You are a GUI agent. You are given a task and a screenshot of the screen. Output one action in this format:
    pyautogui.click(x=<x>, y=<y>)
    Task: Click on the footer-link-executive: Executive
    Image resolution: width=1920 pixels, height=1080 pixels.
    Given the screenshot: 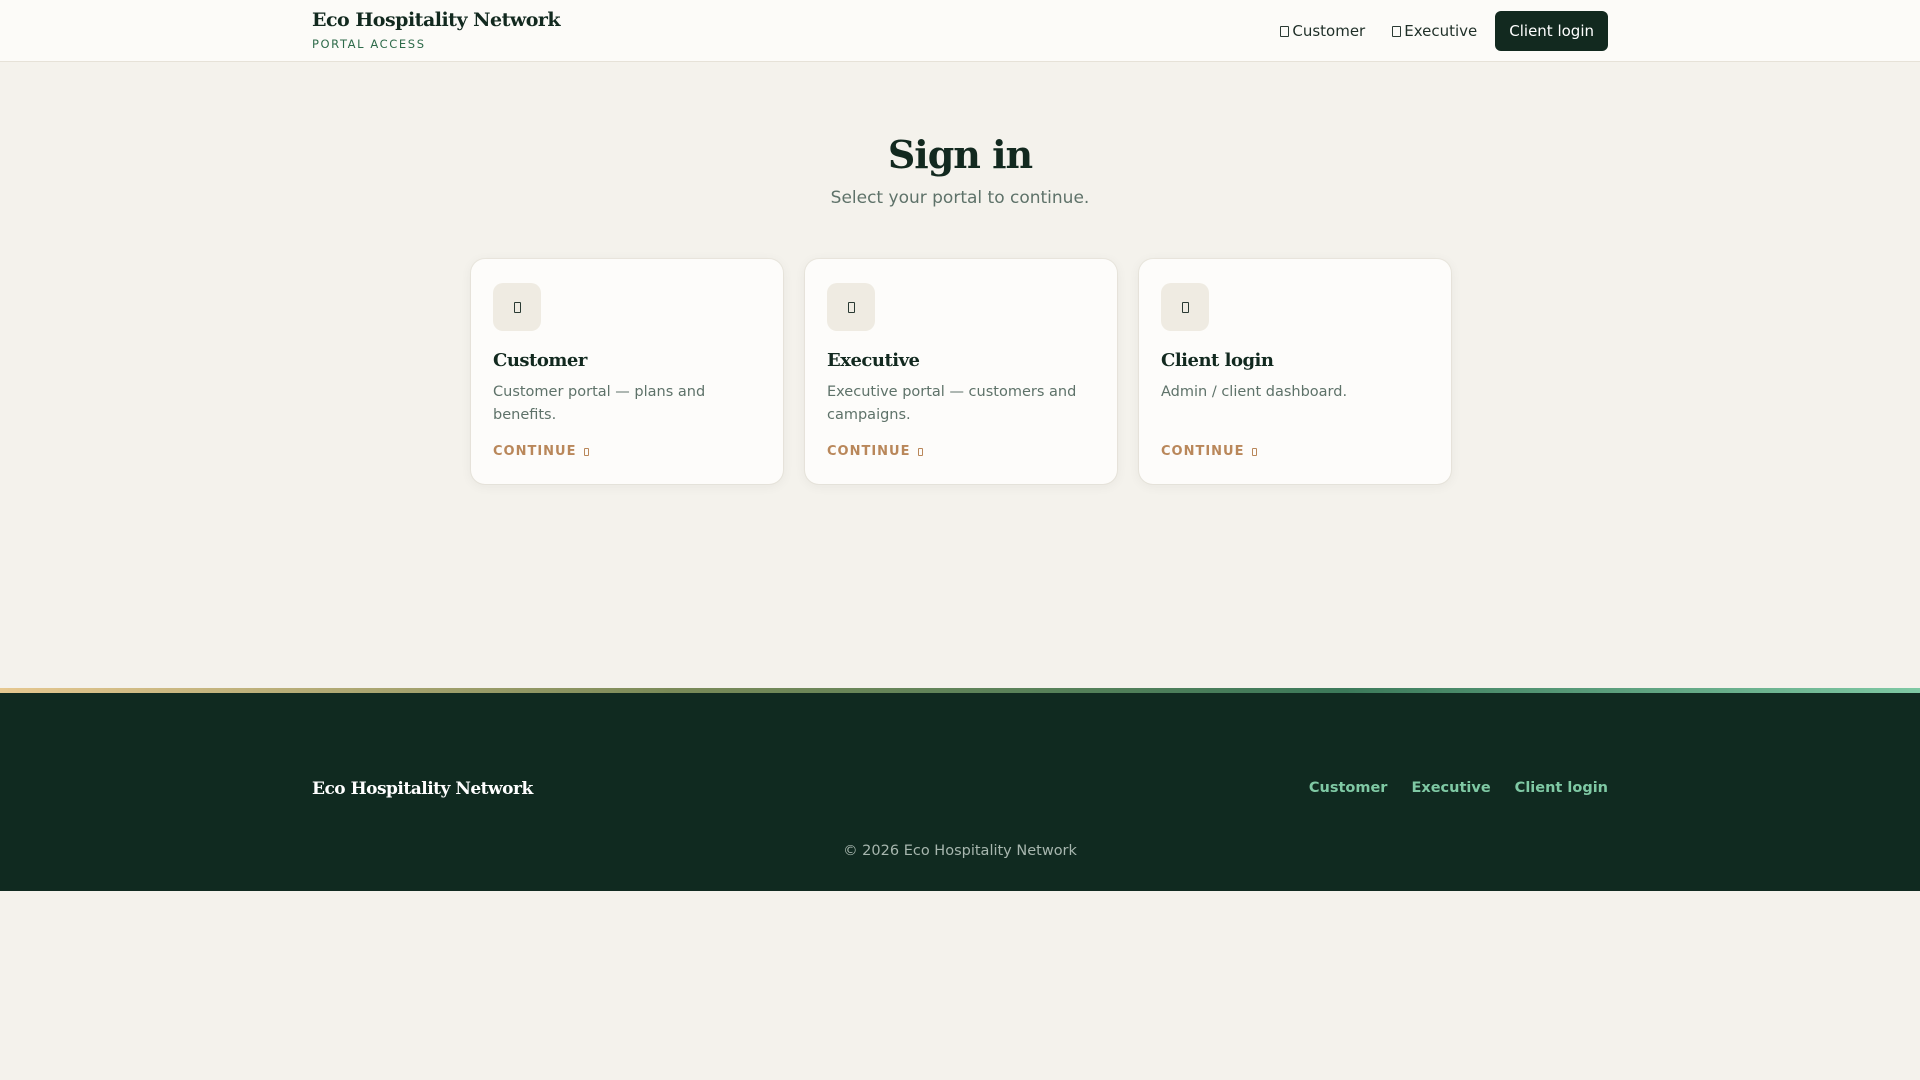 What is the action you would take?
    pyautogui.click(x=1450, y=788)
    